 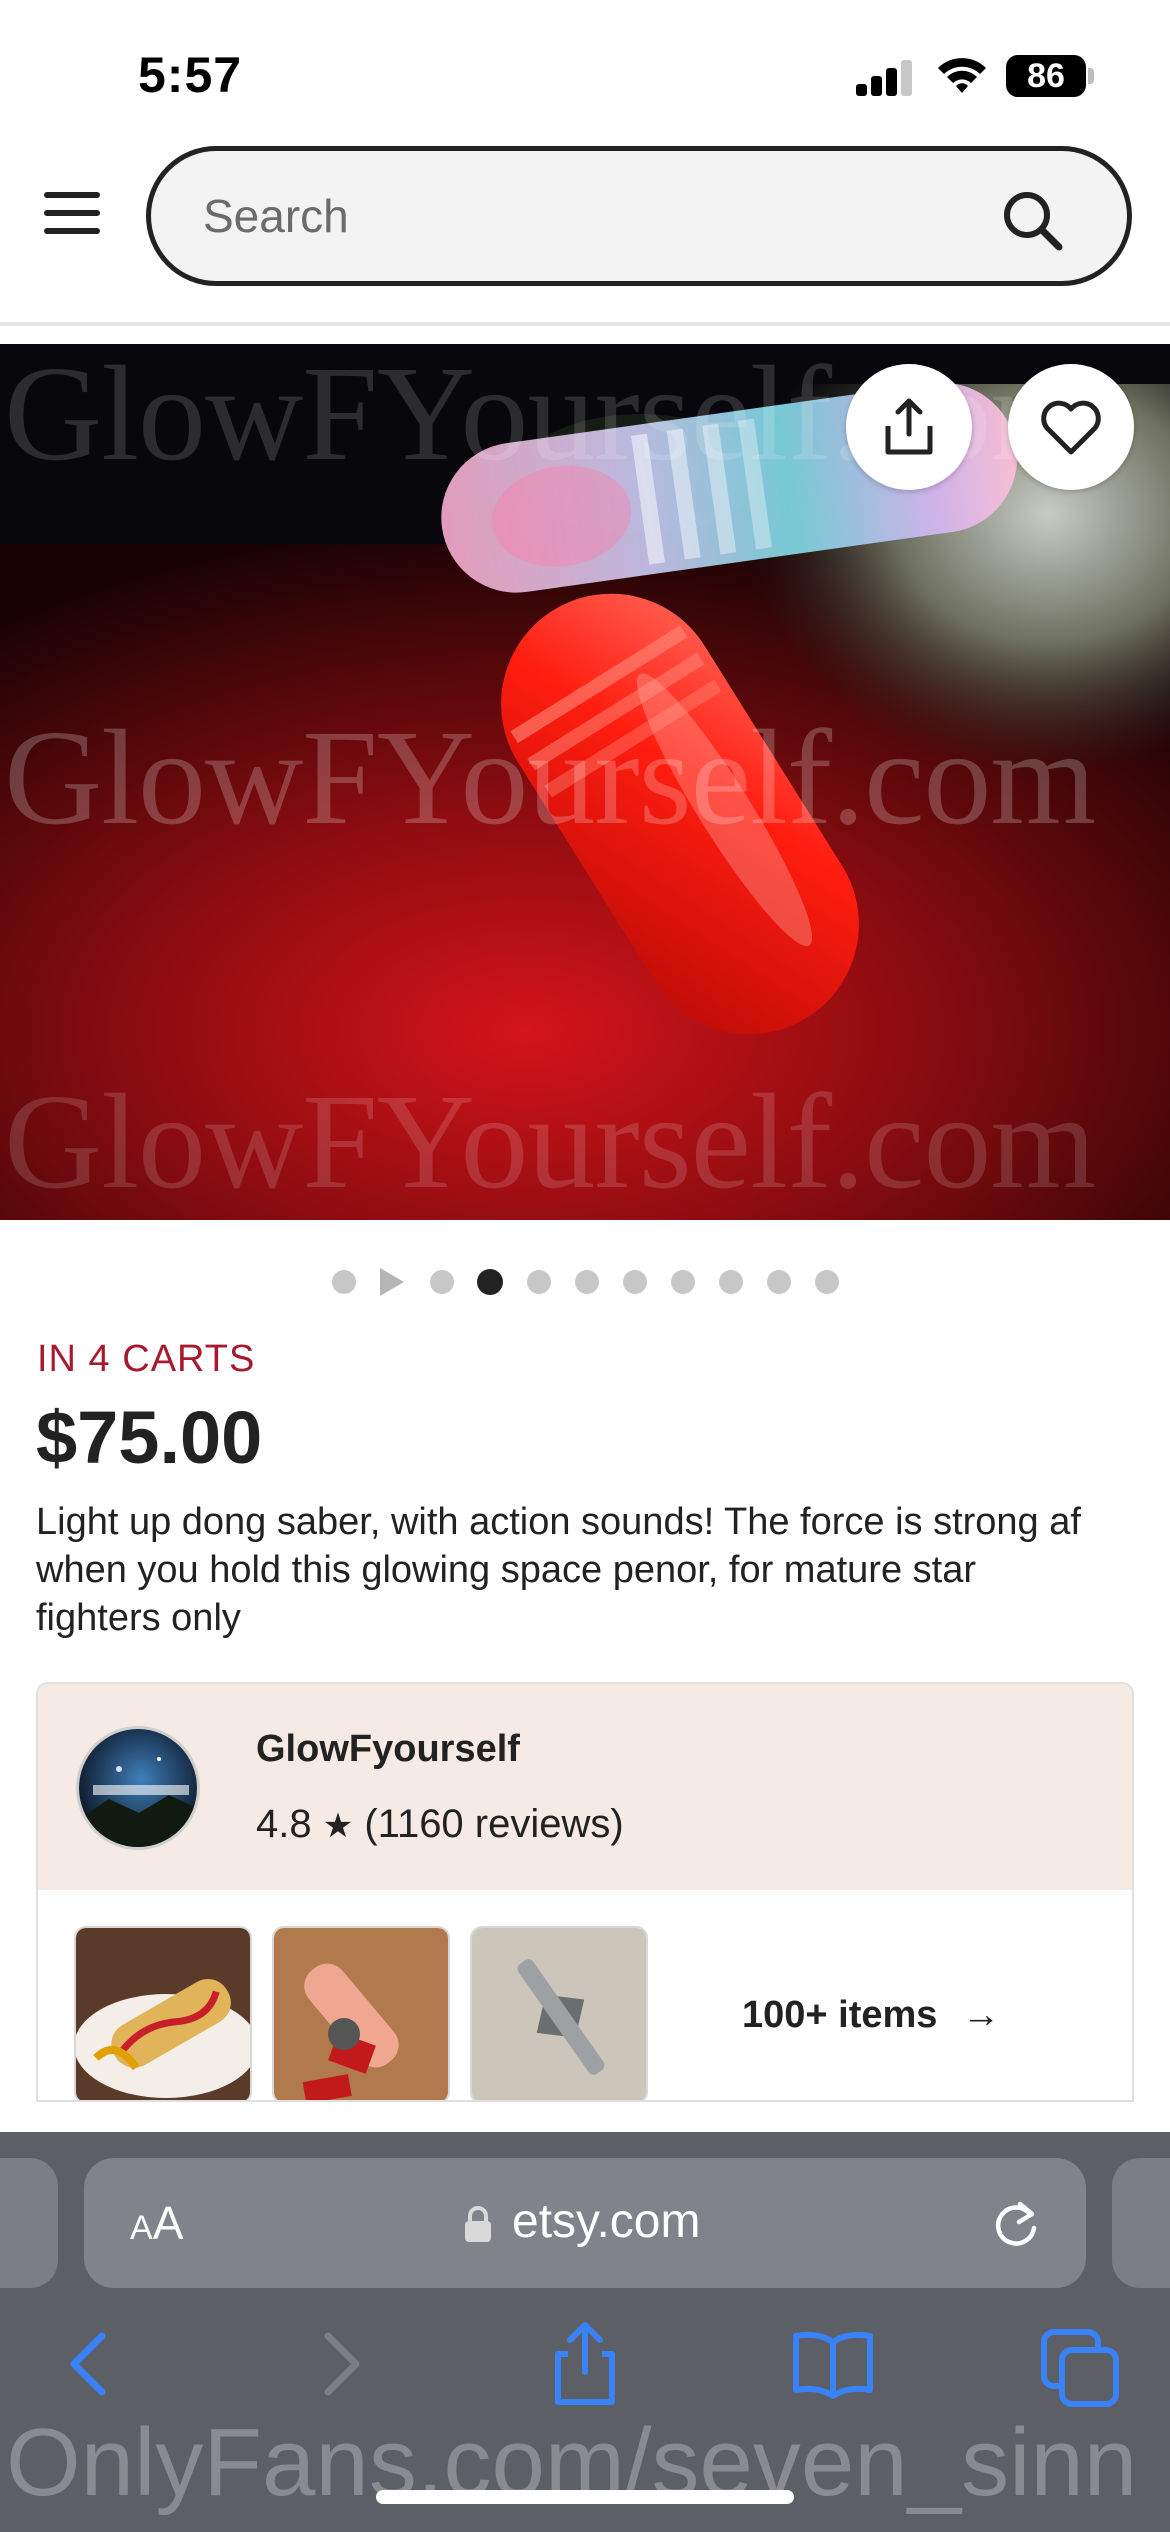 What do you see at coordinates (585, 1787) in the screenshot?
I see `shop-header` at bounding box center [585, 1787].